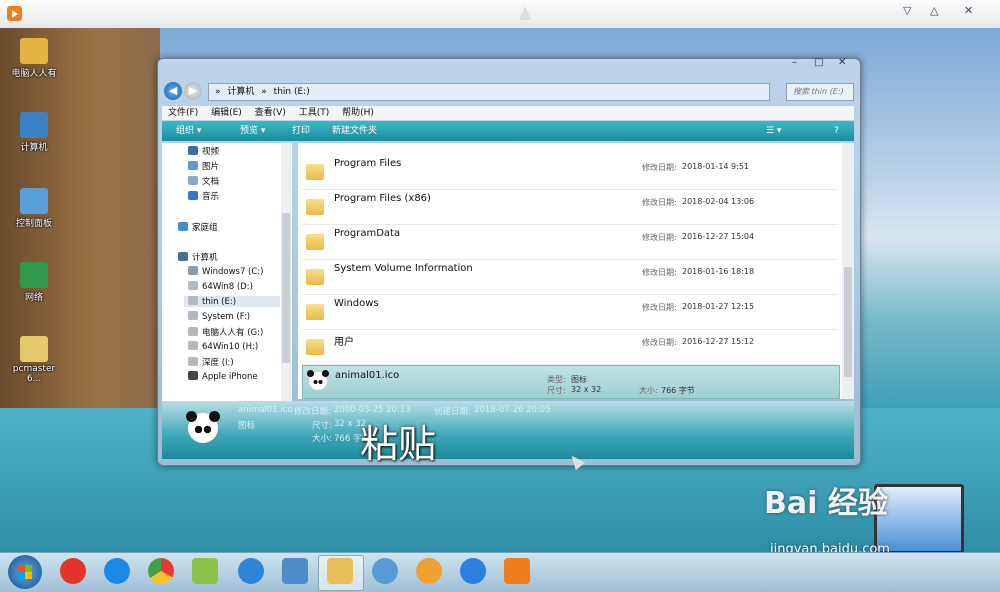 This screenshot has width=1000, height=592. What do you see at coordinates (25, 572) in the screenshot?
I see `start-button` at bounding box center [25, 572].